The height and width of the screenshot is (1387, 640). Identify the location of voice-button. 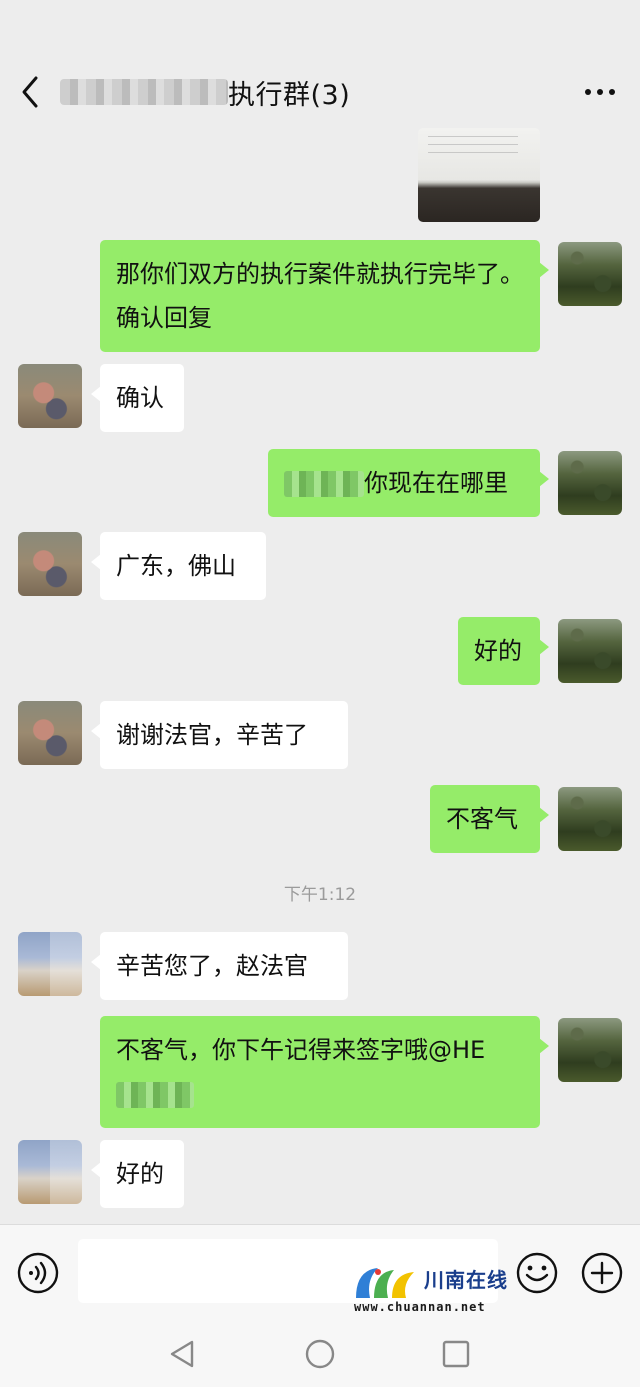
(38, 1273).